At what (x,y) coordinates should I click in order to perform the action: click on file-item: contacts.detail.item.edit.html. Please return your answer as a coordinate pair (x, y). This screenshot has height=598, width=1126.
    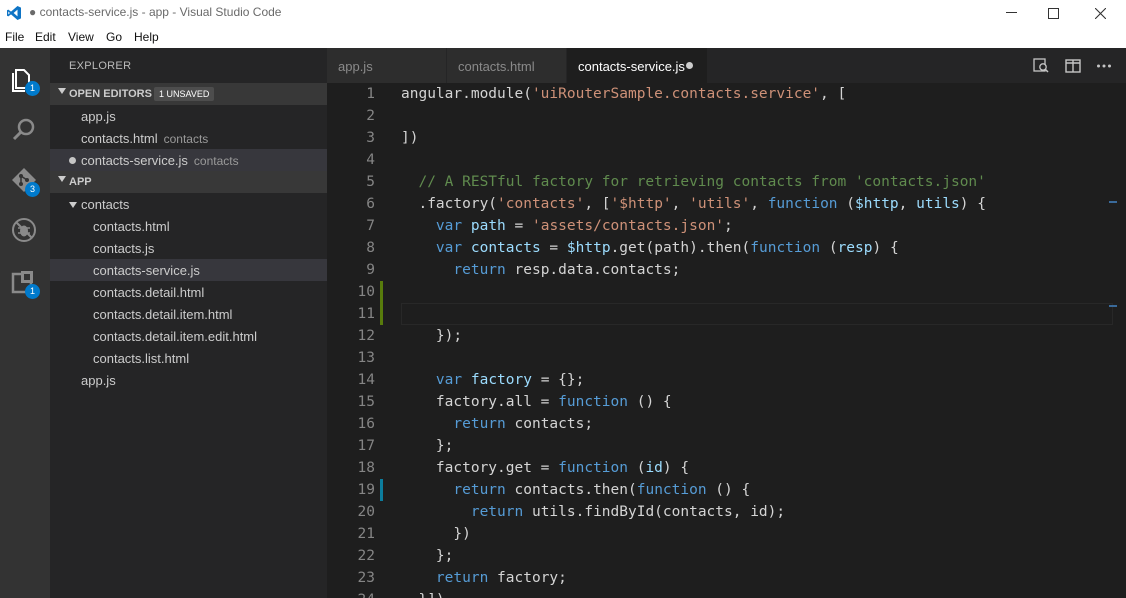
    Looking at the image, I should click on (188, 336).